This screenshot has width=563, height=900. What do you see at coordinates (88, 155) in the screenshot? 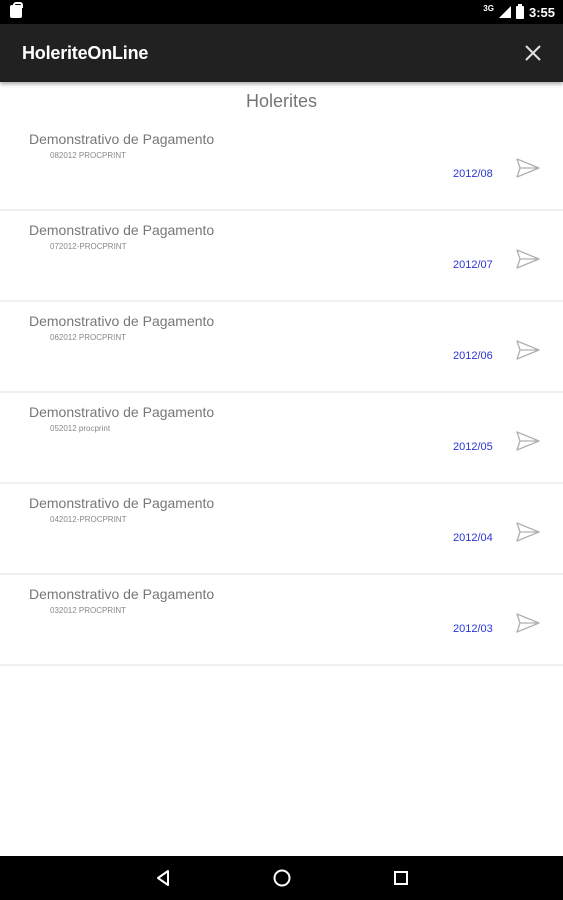
I see `item-subtitle: 082012 PROCPRINT` at bounding box center [88, 155].